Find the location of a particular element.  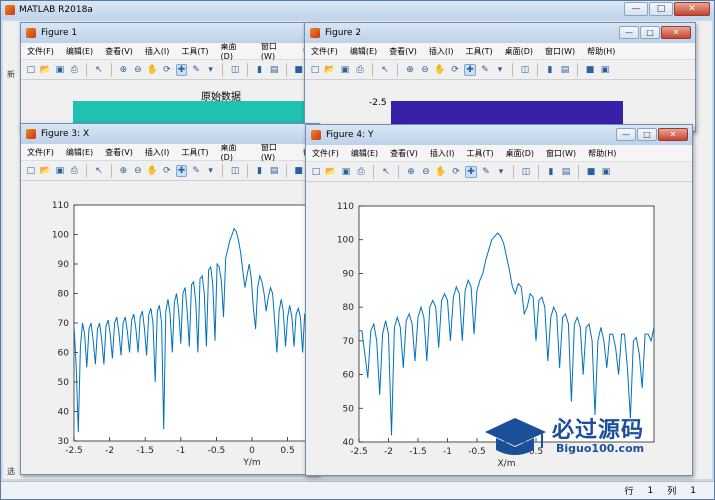

figure-4-title-bar: Figure 4: Y — □ ✕ is located at coordinates (499, 135).